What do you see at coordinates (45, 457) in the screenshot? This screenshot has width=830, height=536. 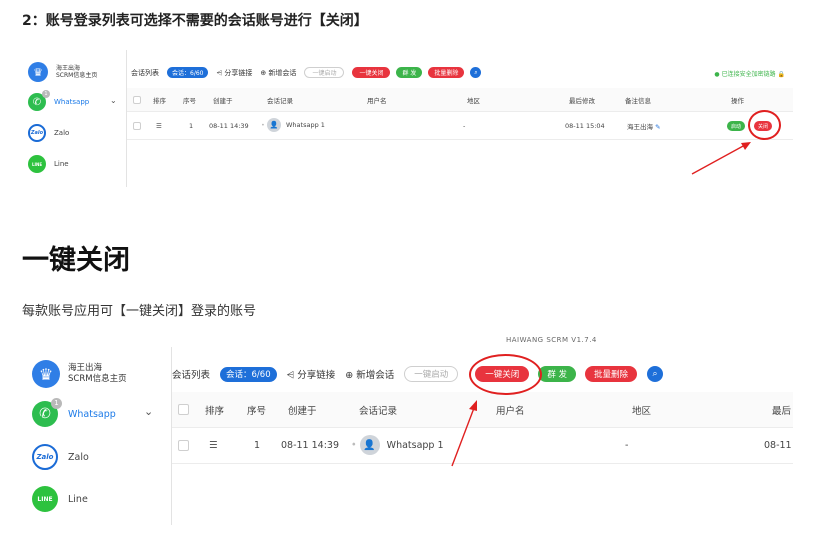 I see `zalo-icon: Zalo` at bounding box center [45, 457].